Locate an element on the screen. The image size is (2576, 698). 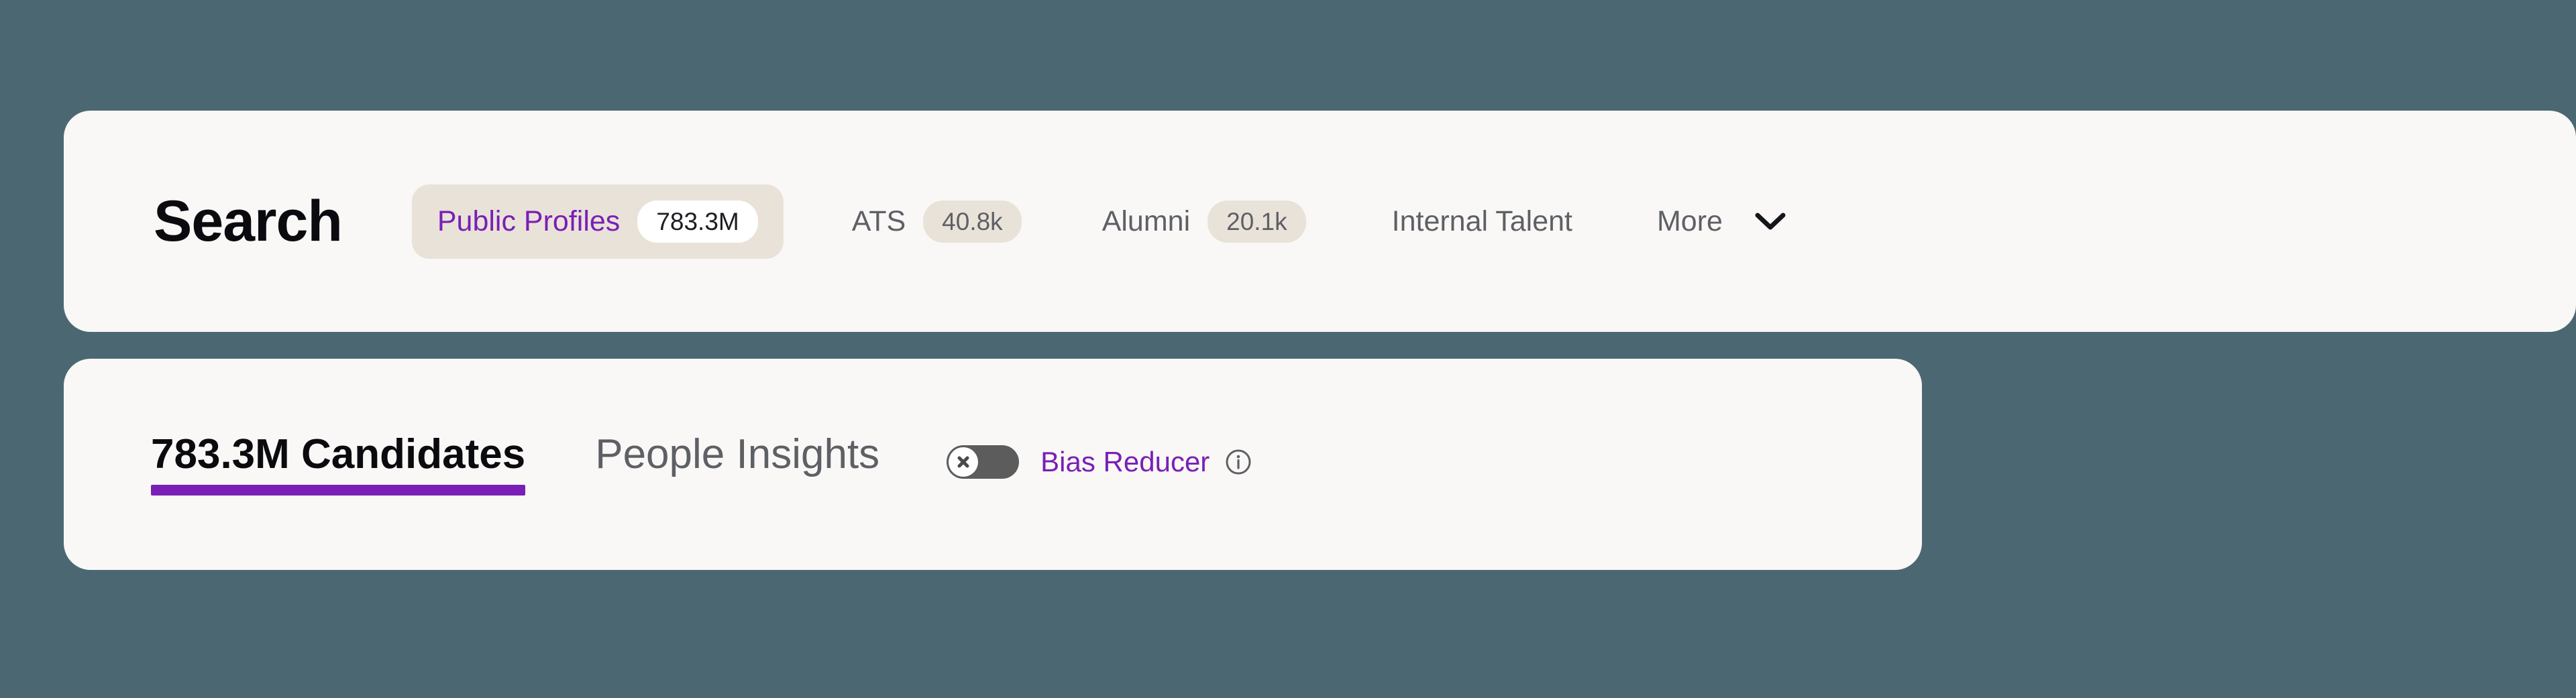
source-tab-count: 783.3M is located at coordinates (697, 221).